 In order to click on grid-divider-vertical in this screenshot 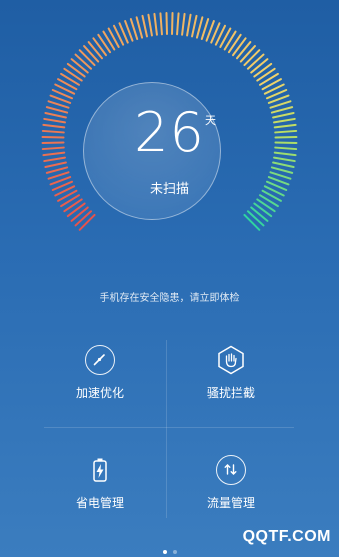, I will do `click(166, 429)`.